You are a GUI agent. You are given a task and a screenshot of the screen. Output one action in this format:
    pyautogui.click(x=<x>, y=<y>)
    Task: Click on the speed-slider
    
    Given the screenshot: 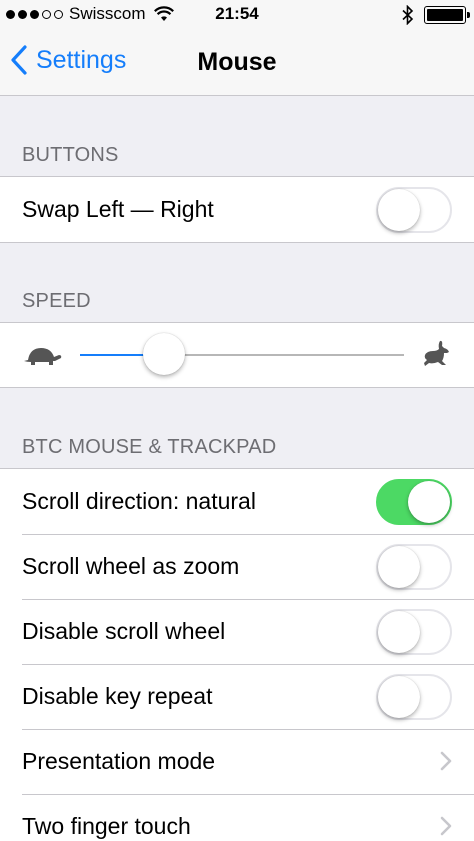 What is the action you would take?
    pyautogui.click(x=242, y=354)
    